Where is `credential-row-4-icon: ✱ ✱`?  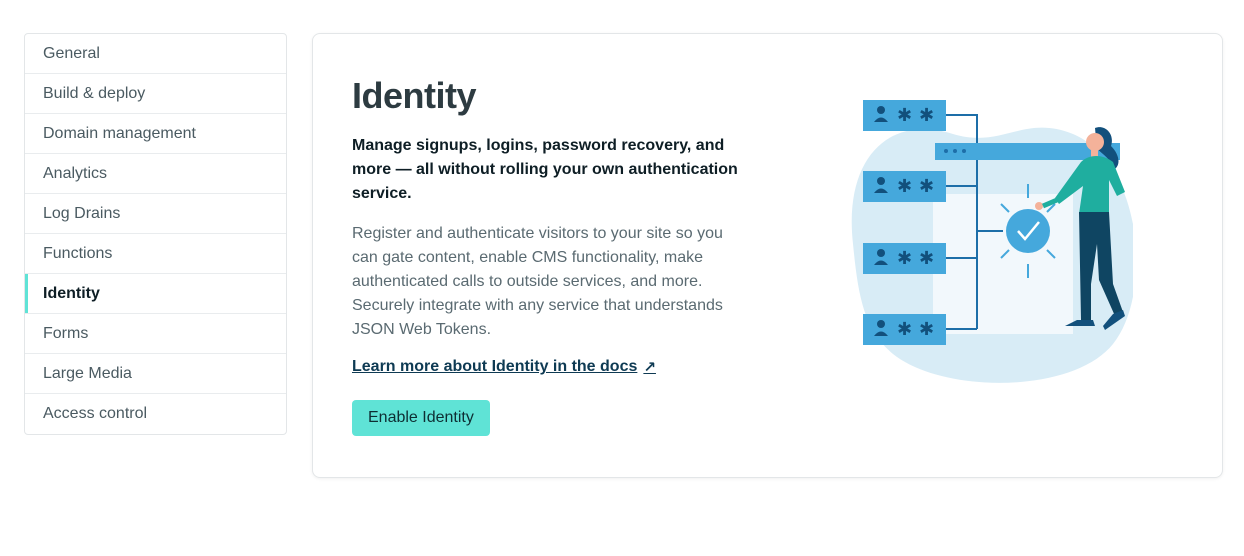 credential-row-4-icon: ✱ ✱ is located at coordinates (904, 329).